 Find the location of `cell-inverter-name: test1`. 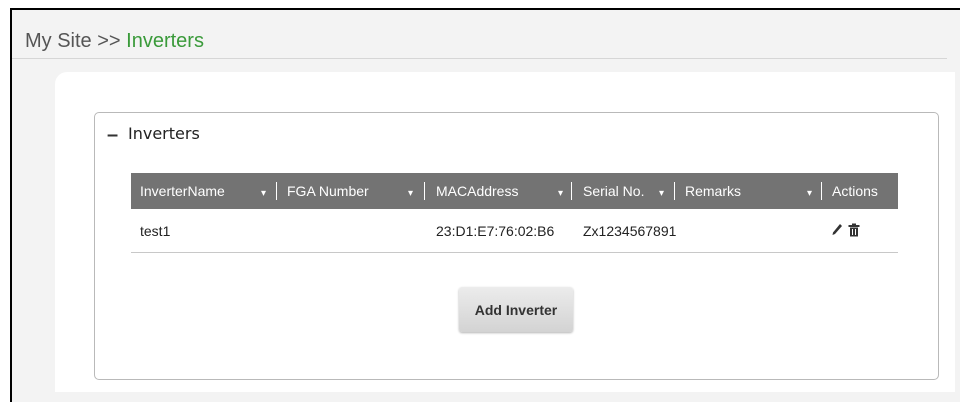

cell-inverter-name: test1 is located at coordinates (155, 231).